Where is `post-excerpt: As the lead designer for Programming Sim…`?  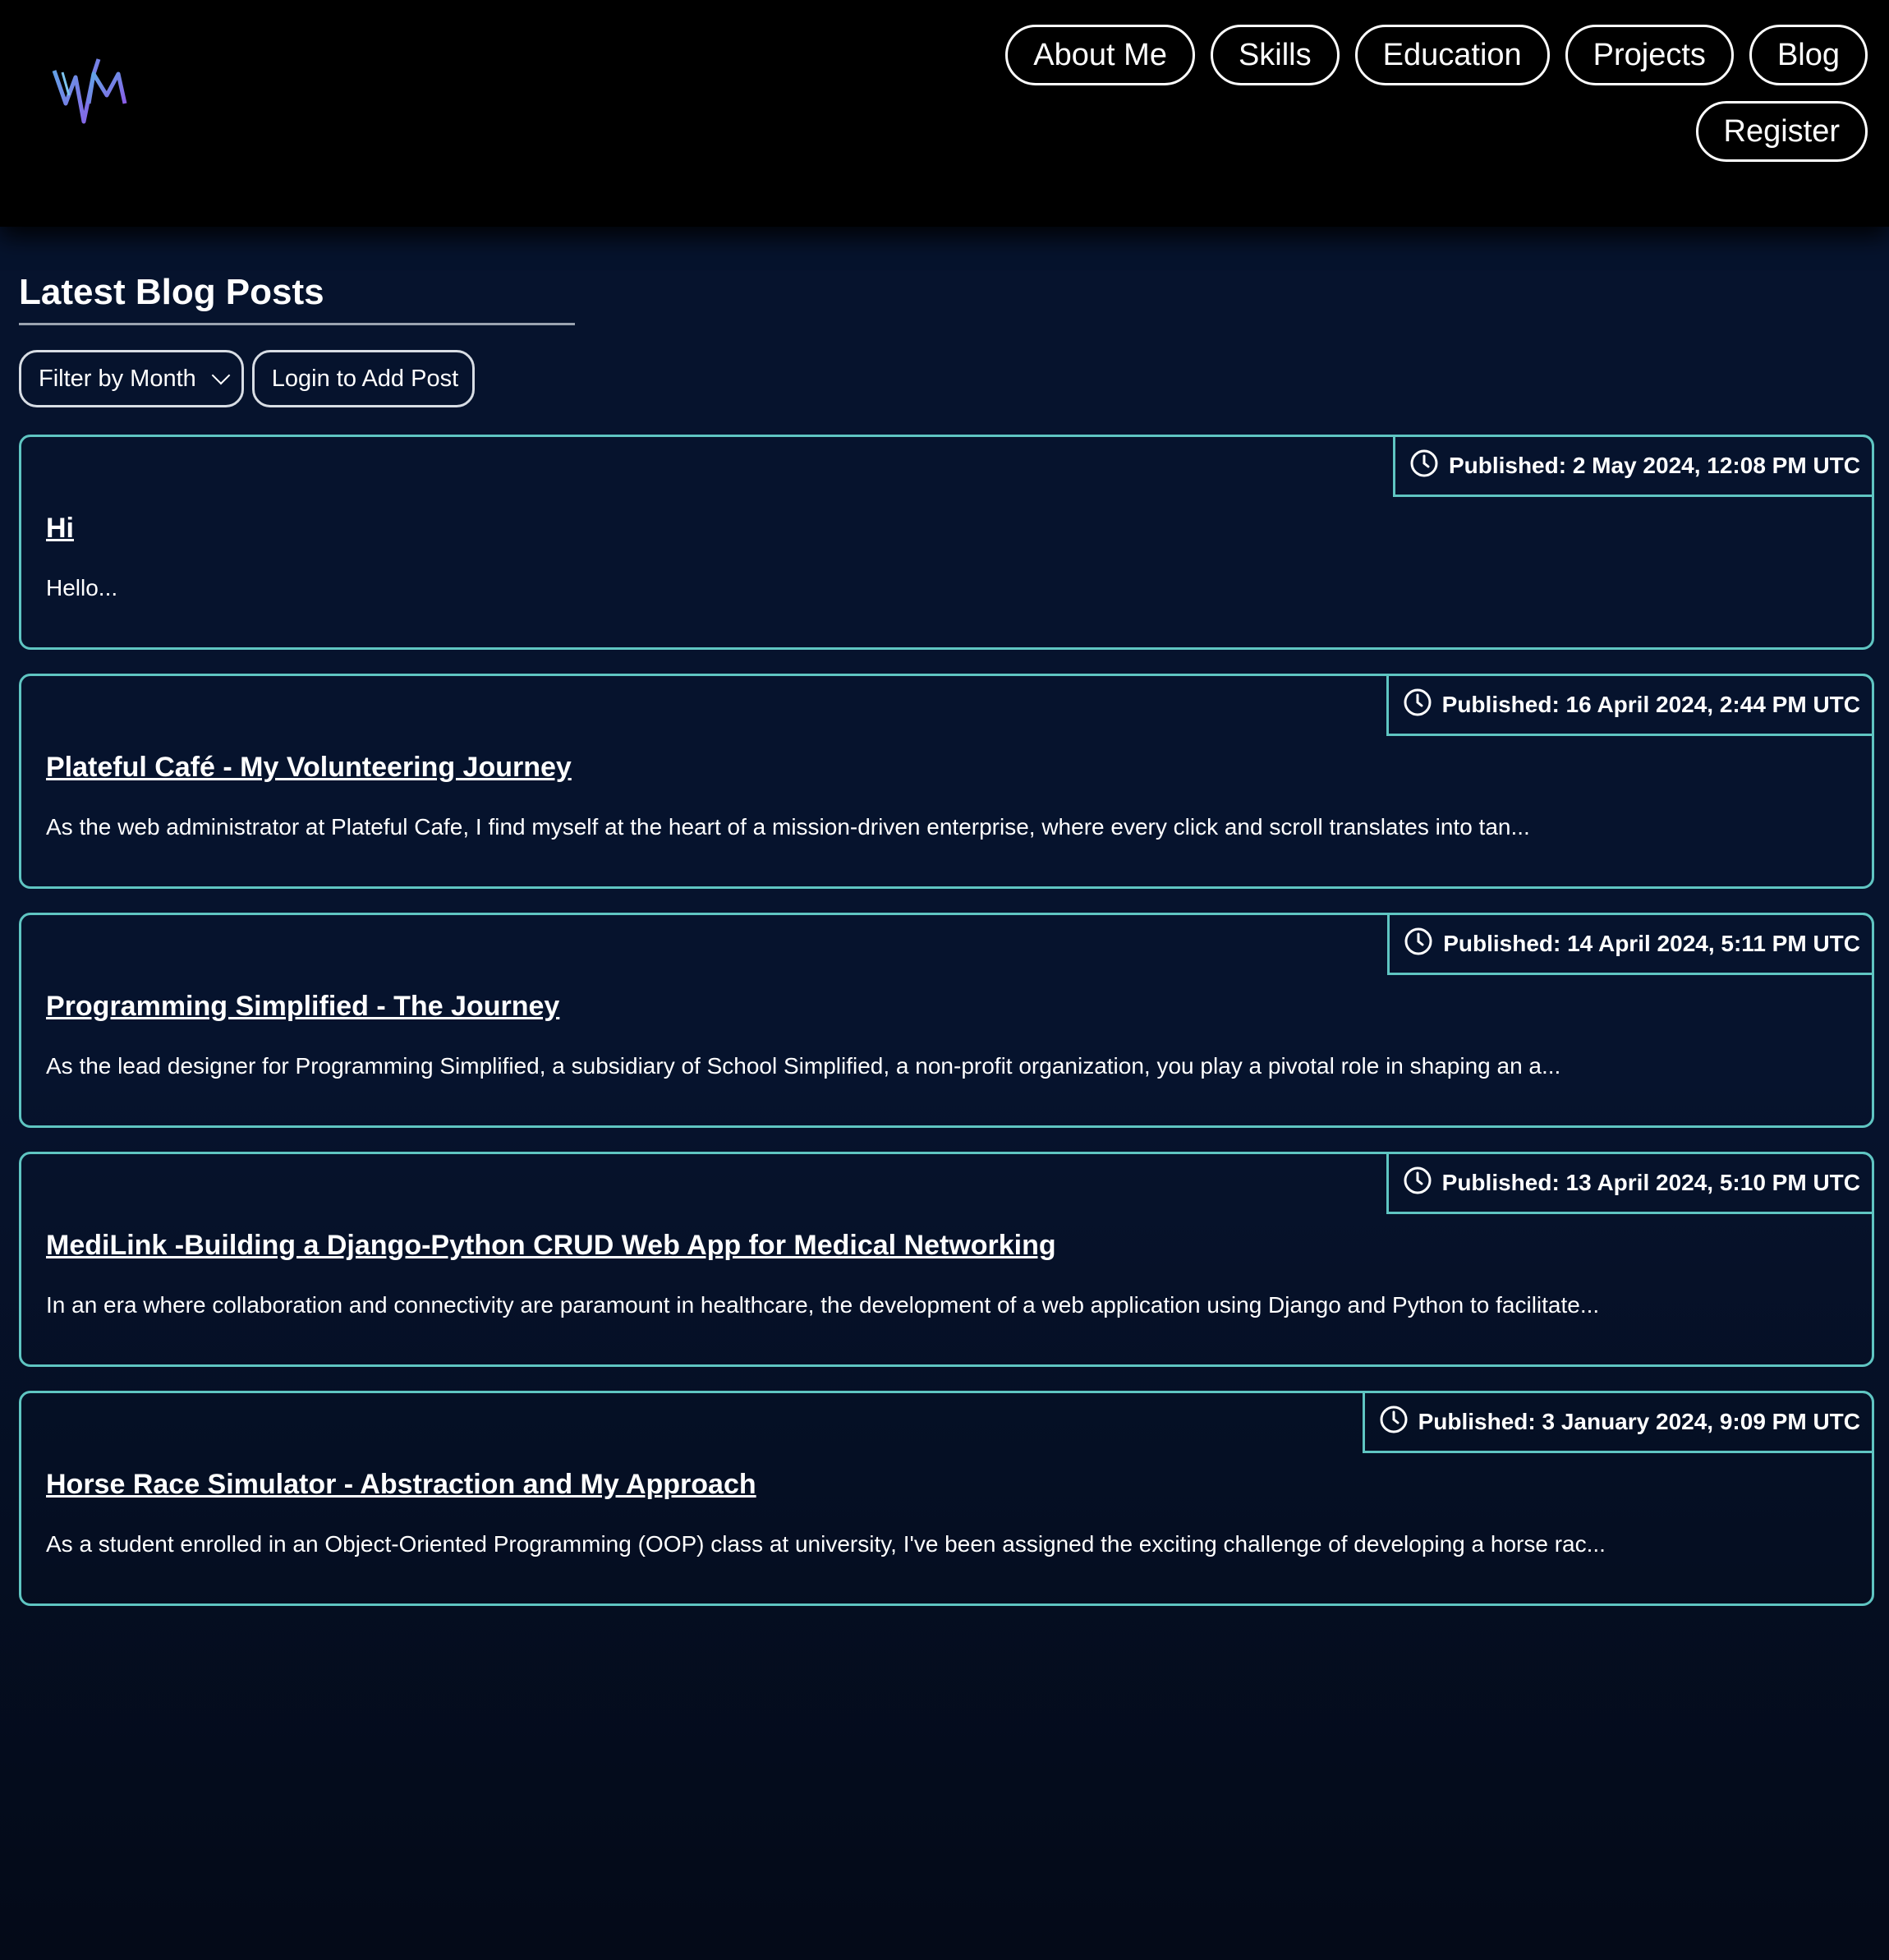 post-excerpt: As the lead designer for Programming Sim… is located at coordinates (803, 1065).